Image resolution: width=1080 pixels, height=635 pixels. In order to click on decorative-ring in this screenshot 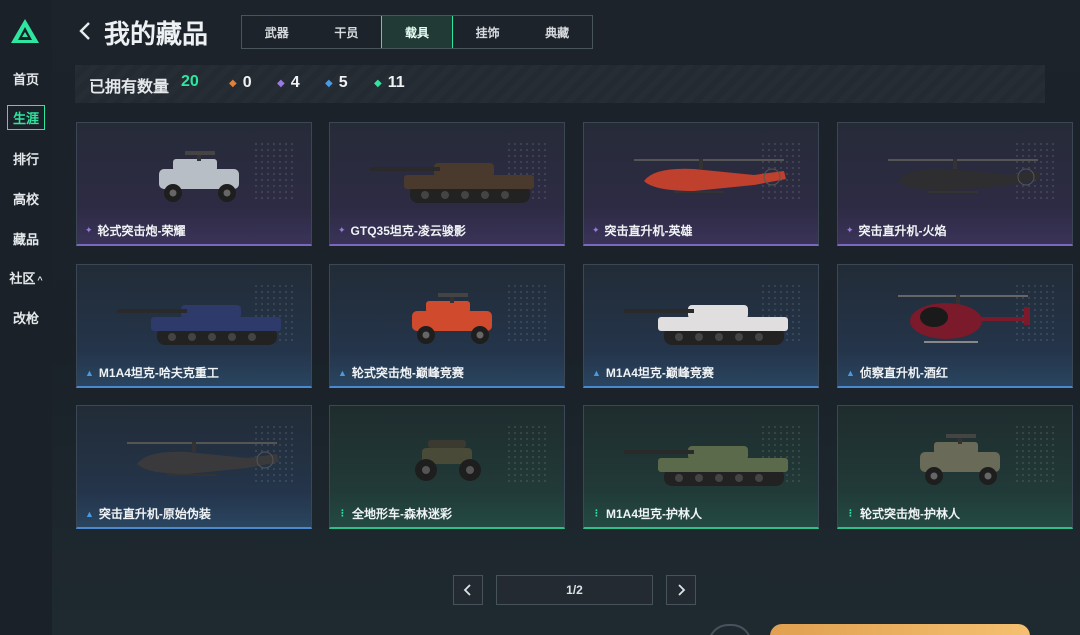, I will do `click(730, 629)`.